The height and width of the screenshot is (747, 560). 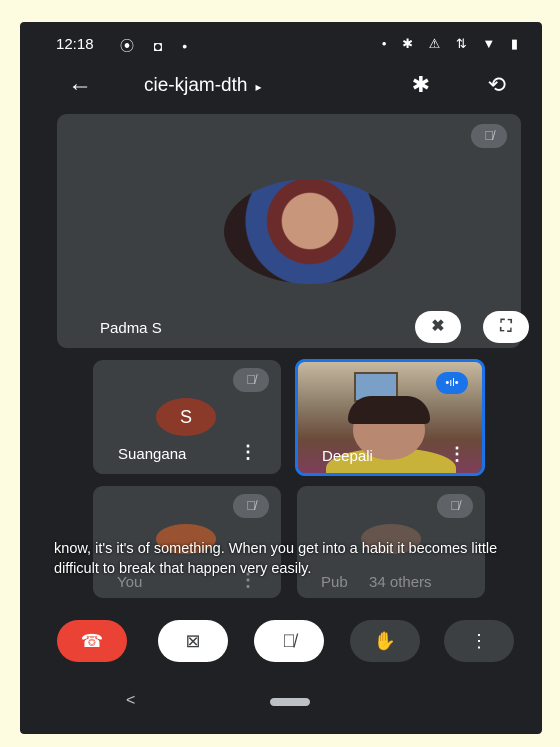 I want to click on participant-tile-suangana: 🎙̸ S Suangana ⋮, so click(x=187, y=417).